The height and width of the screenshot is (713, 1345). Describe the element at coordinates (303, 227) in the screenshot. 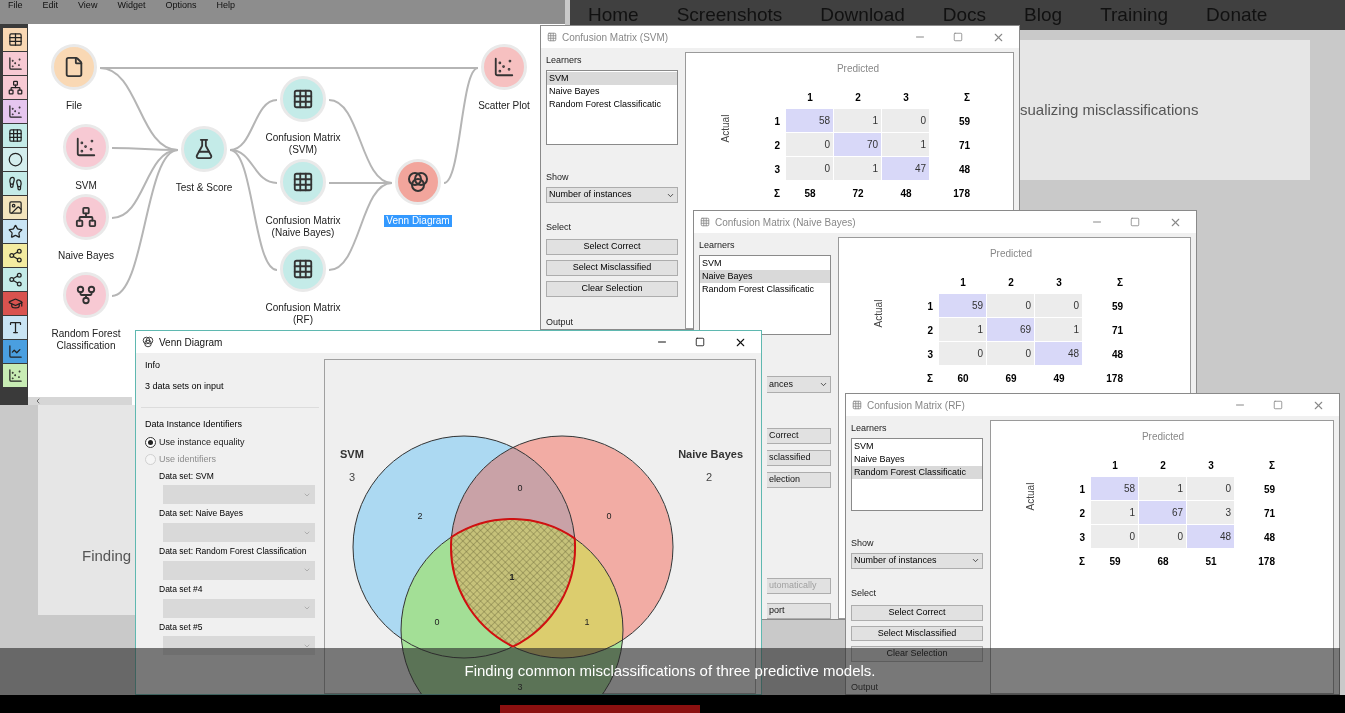

I see `node-label: Confusion Matrix (Naive Bayes)` at that location.